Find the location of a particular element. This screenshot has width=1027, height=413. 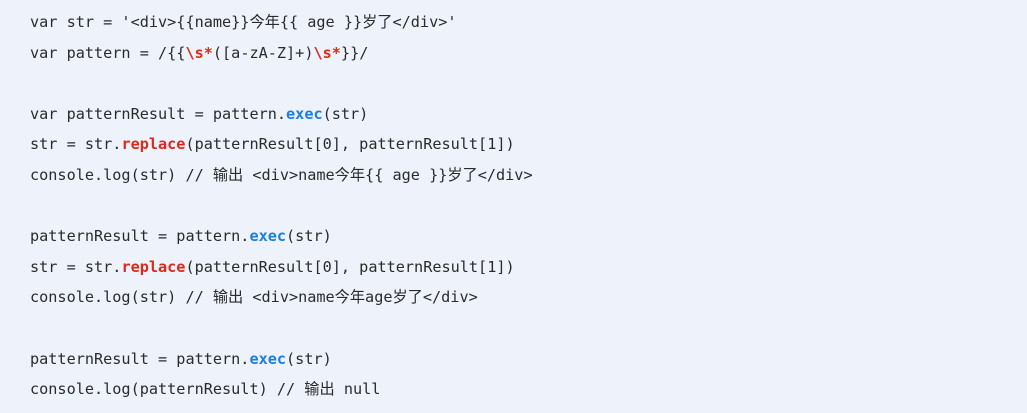

code-line: var patternResult = pattern.exec(str) is located at coordinates (528, 114).